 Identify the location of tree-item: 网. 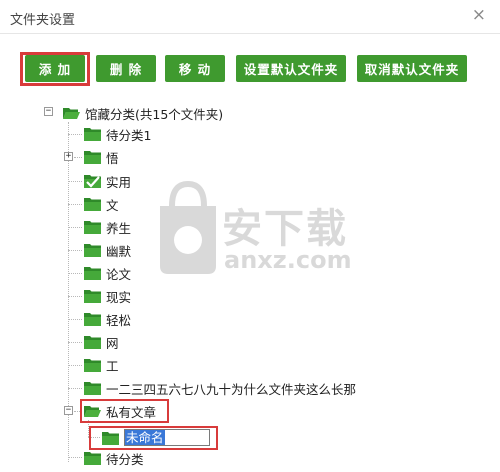
(101, 342).